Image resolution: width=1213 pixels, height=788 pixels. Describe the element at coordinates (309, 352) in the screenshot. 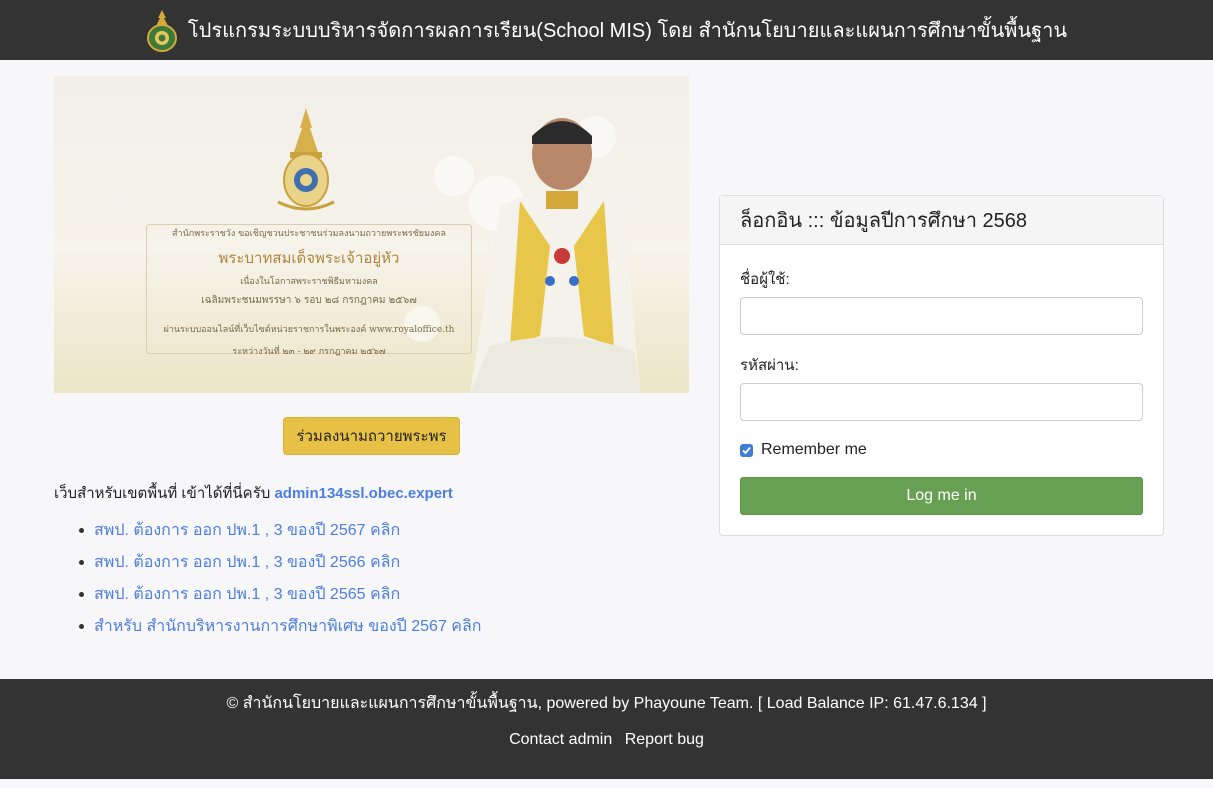

I see `banner-line-6: ระหว่างวันที่ ๒๓ - ๒๙ กรกฎาคม ๒๕๖๗` at that location.